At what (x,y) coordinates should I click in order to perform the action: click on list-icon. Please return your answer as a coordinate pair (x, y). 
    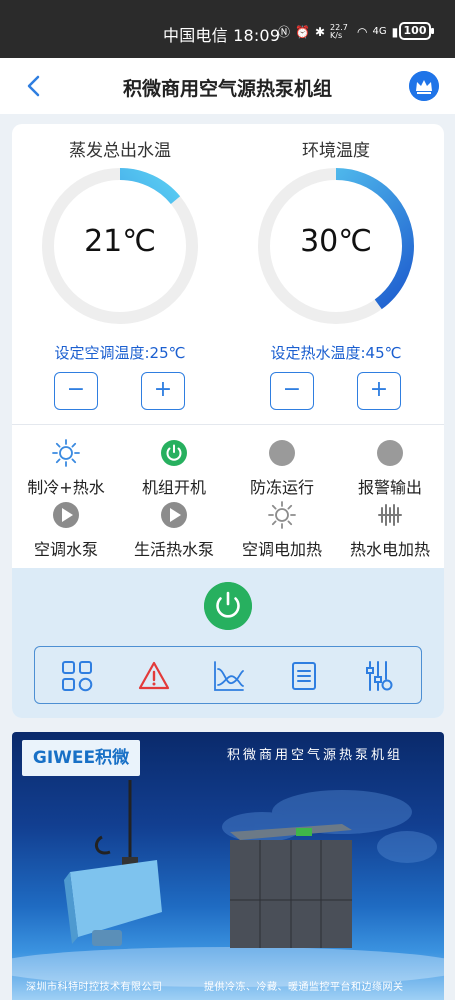
    Looking at the image, I should click on (304, 676).